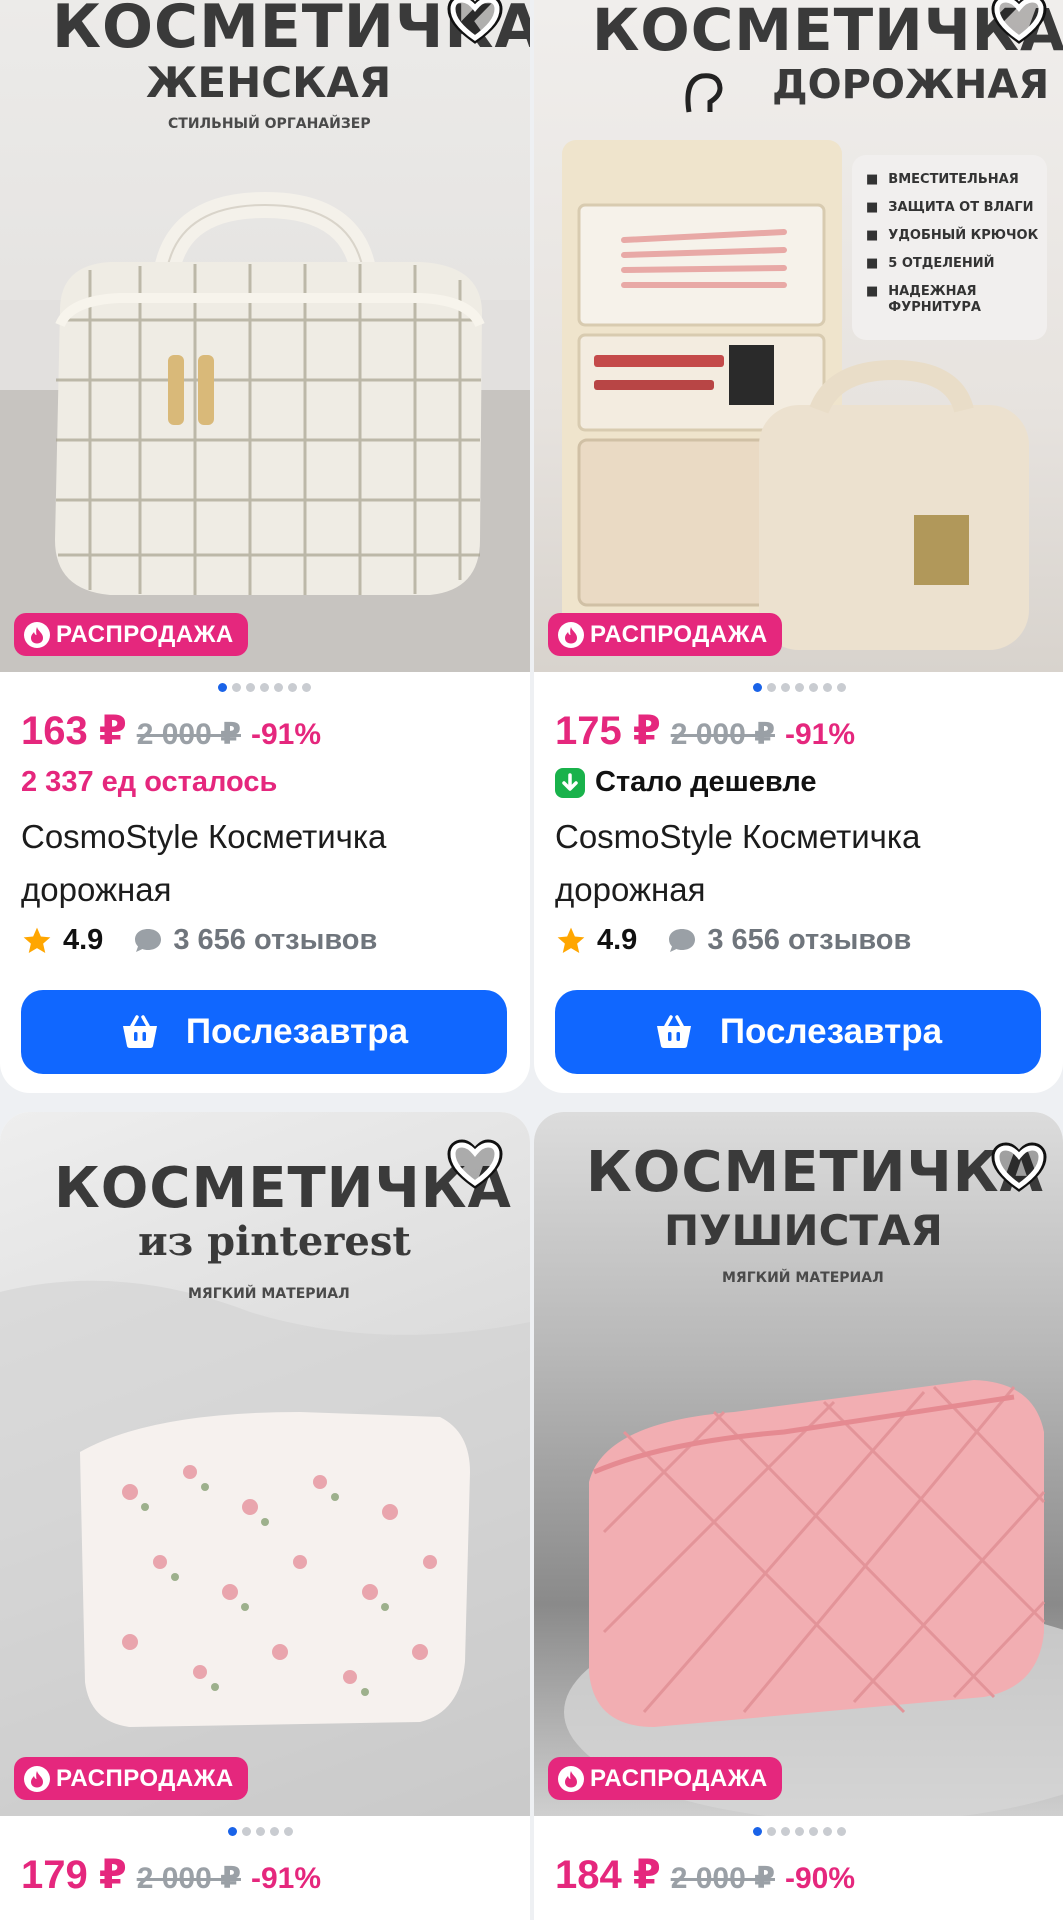  I want to click on price-row: 175 ₽ 2 000 ₽ -91%, so click(705, 731).